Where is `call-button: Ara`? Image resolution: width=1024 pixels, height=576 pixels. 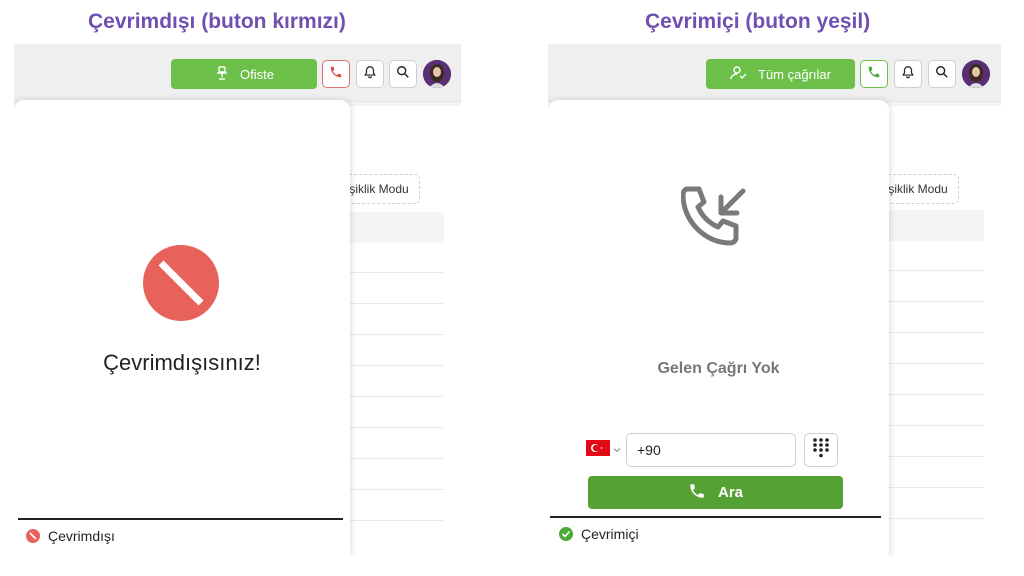
call-button: Ara is located at coordinates (715, 492).